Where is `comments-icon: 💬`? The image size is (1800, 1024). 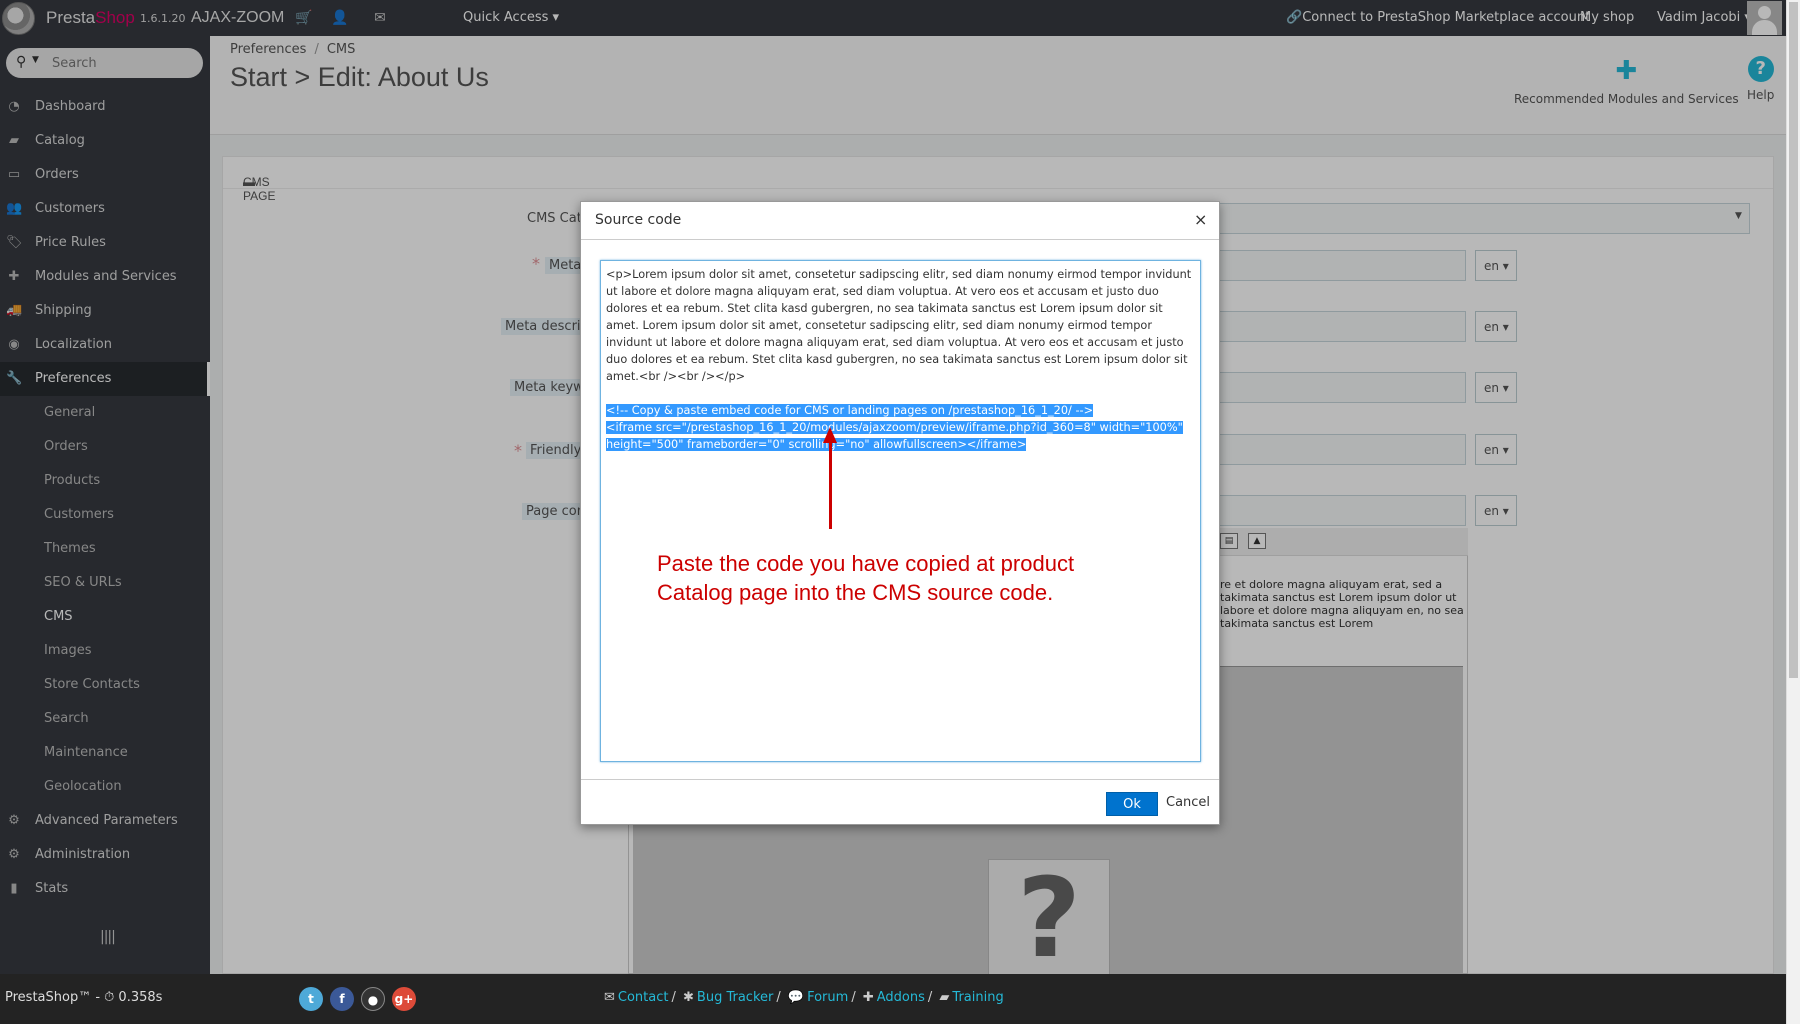
comments-icon: 💬 is located at coordinates (796, 997).